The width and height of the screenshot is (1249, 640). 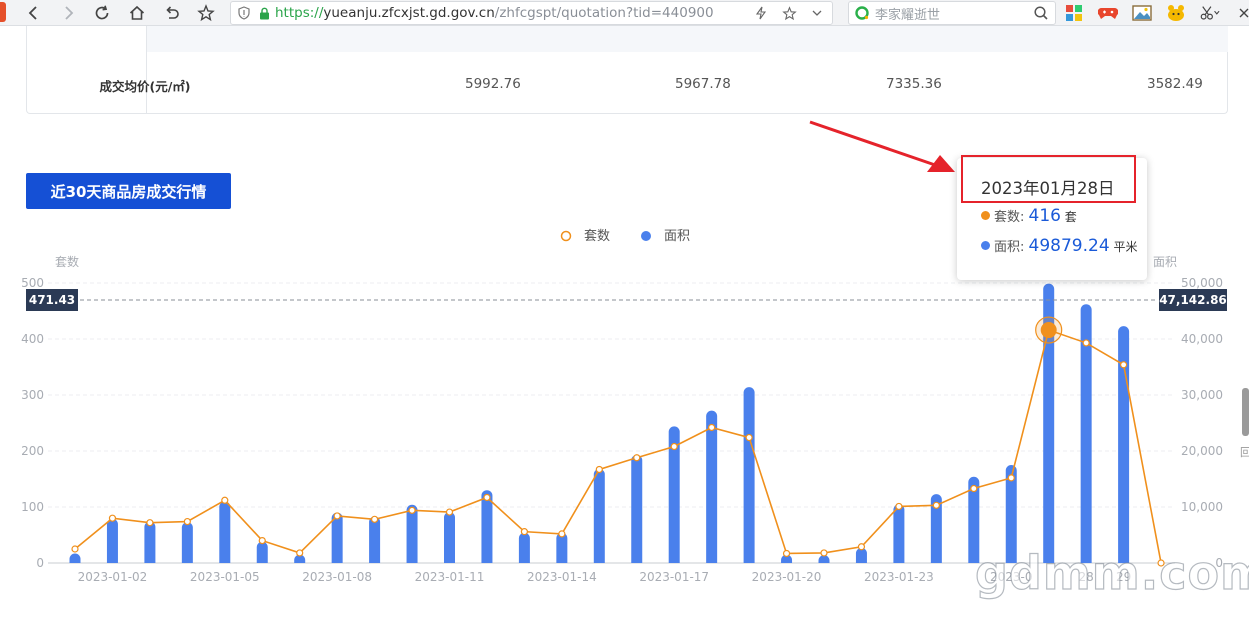 I want to click on bookmark-star-icon, so click(x=789, y=13).